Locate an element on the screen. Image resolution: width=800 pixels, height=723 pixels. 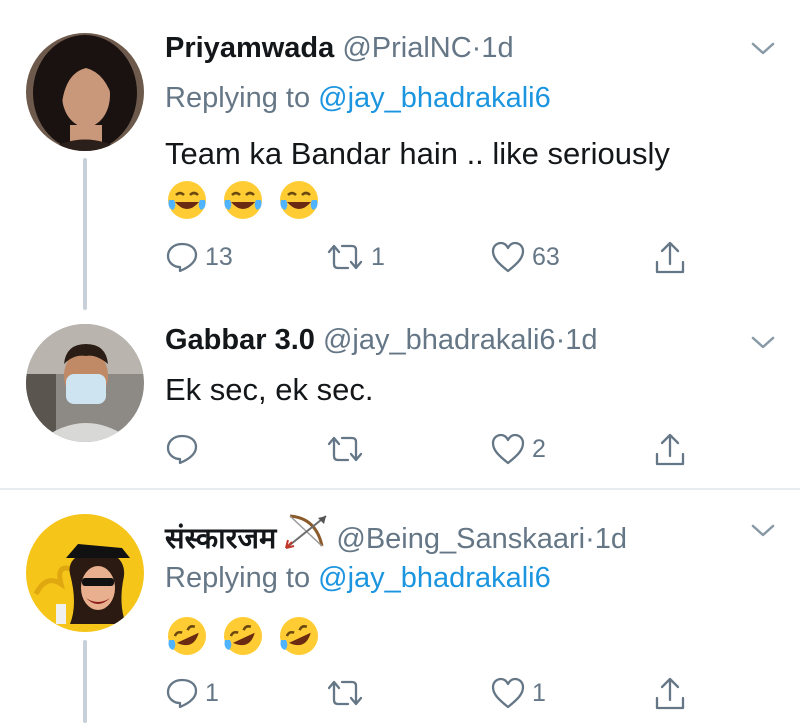
like-count: 2 is located at coordinates (539, 448).